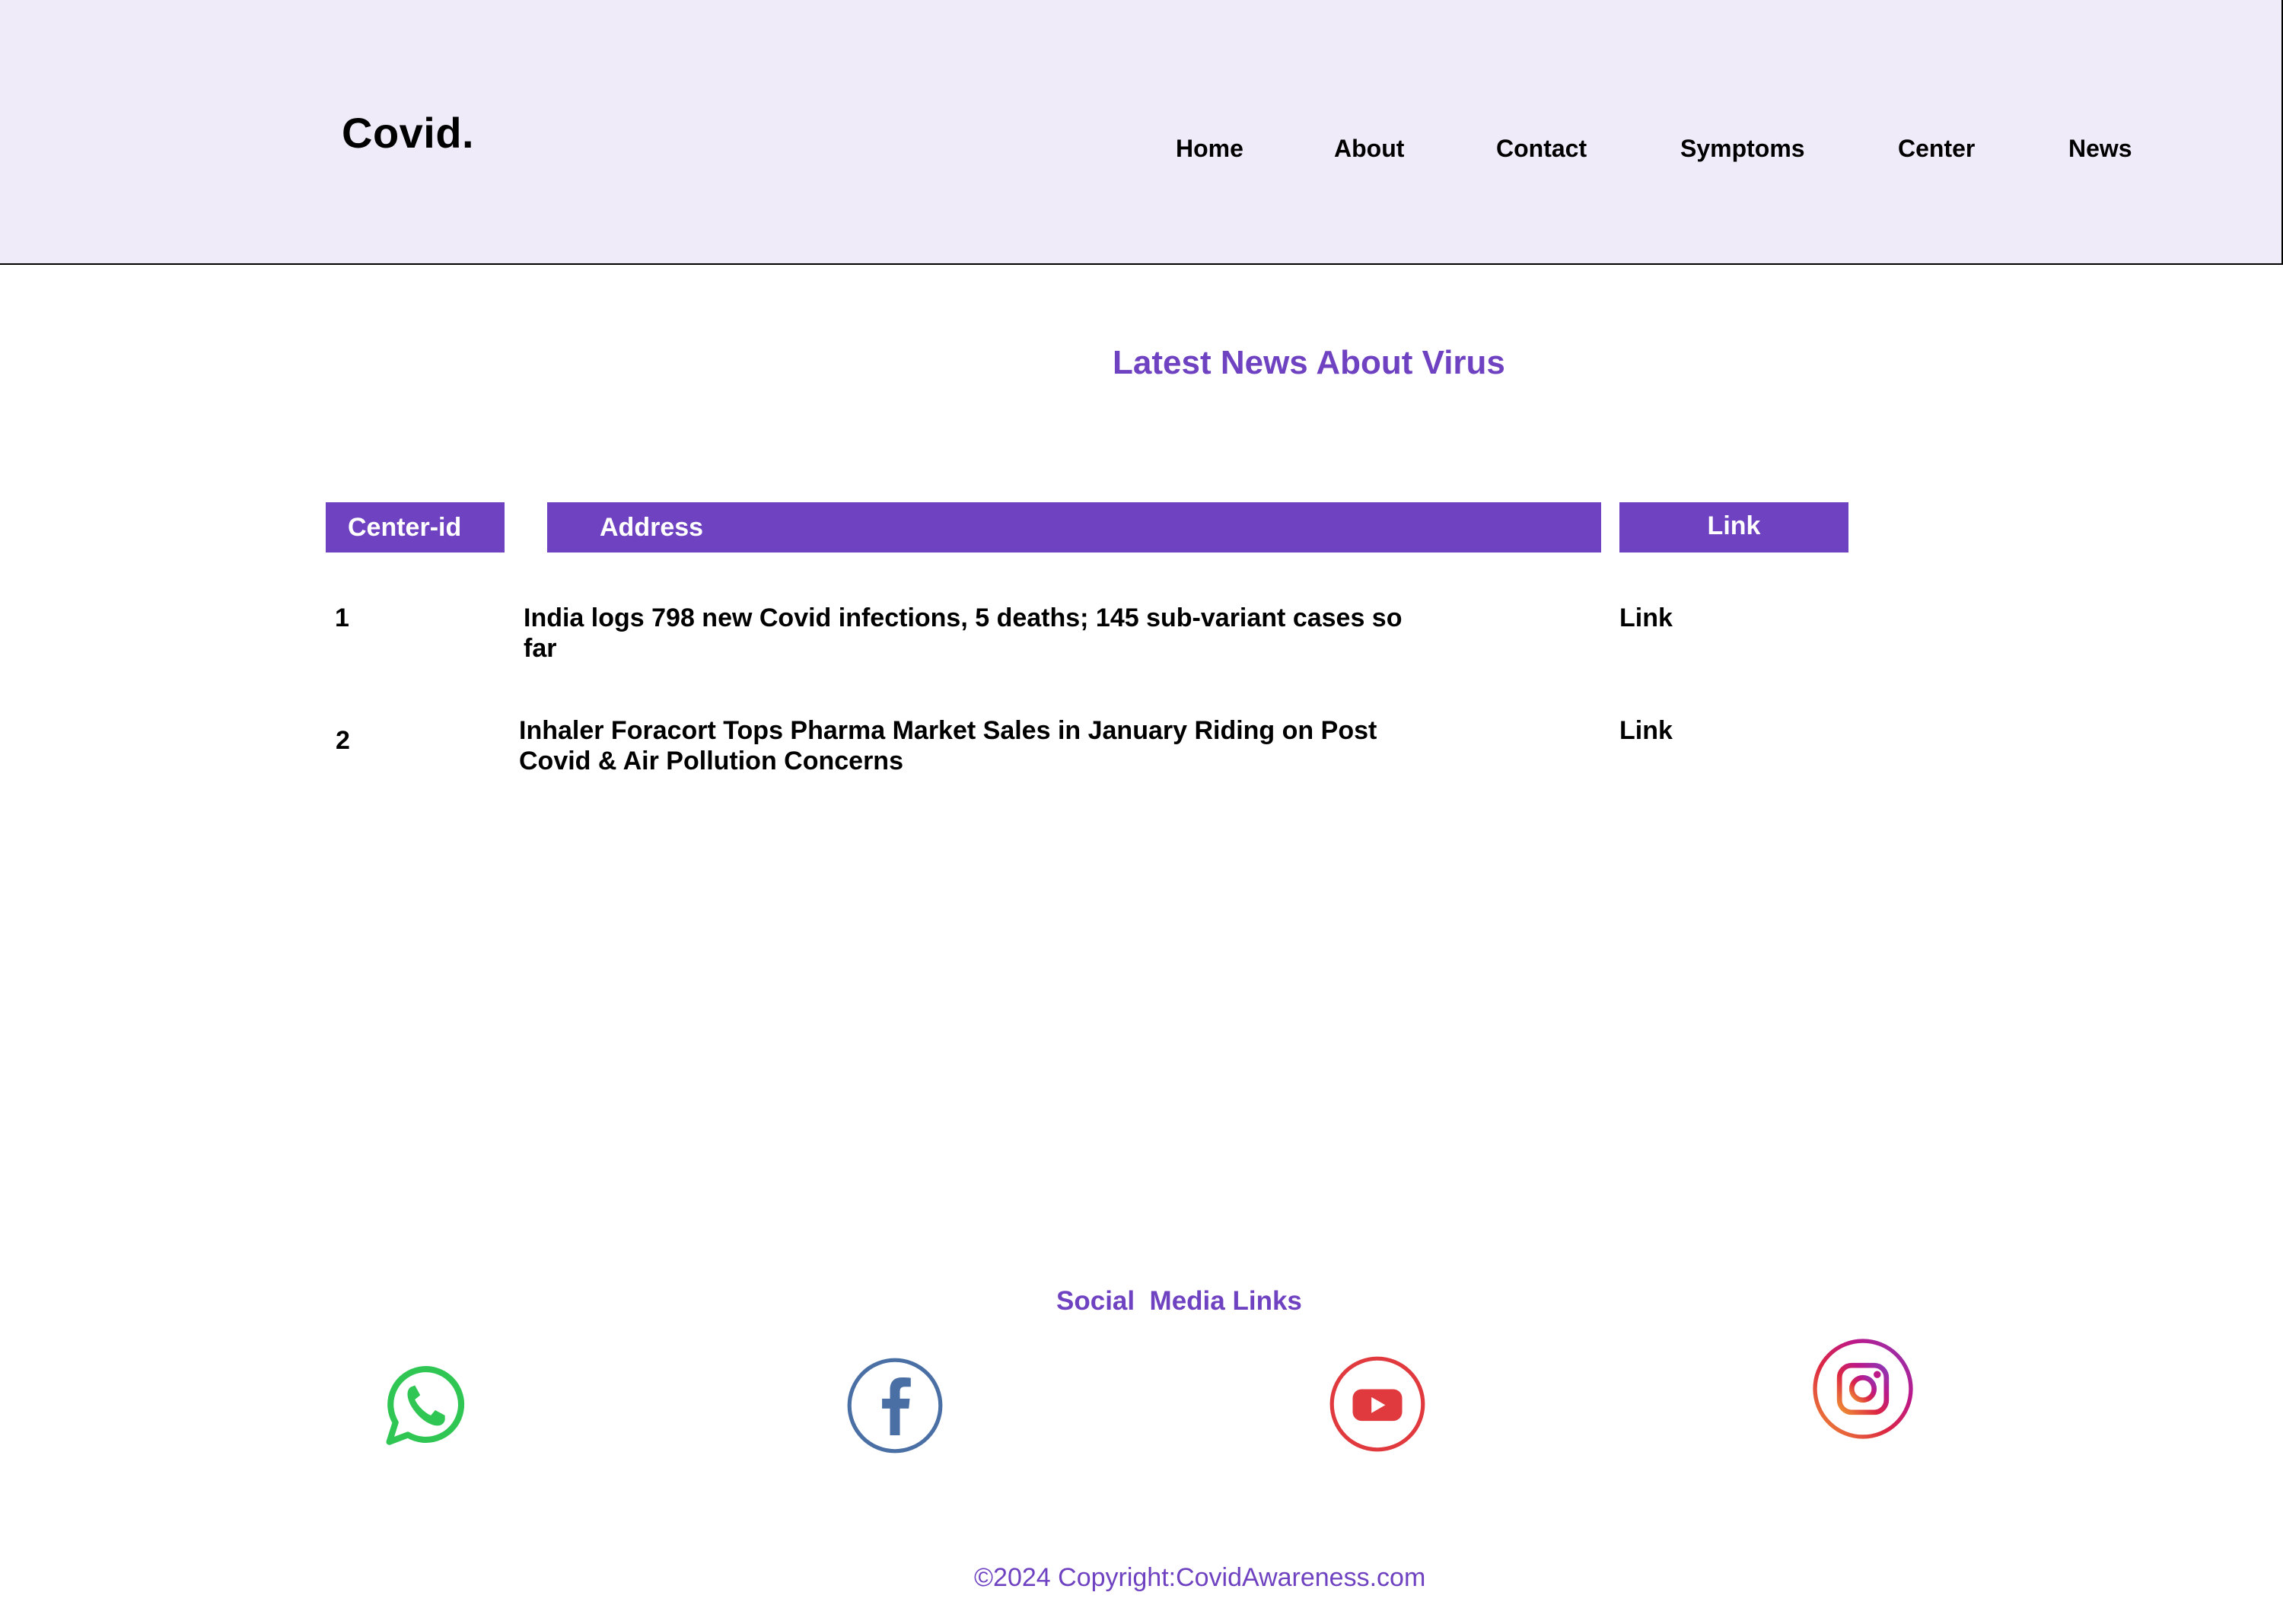 Image resolution: width=2283 pixels, height=1624 pixels. Describe the element at coordinates (343, 740) in the screenshot. I see `row-id: 2` at that location.